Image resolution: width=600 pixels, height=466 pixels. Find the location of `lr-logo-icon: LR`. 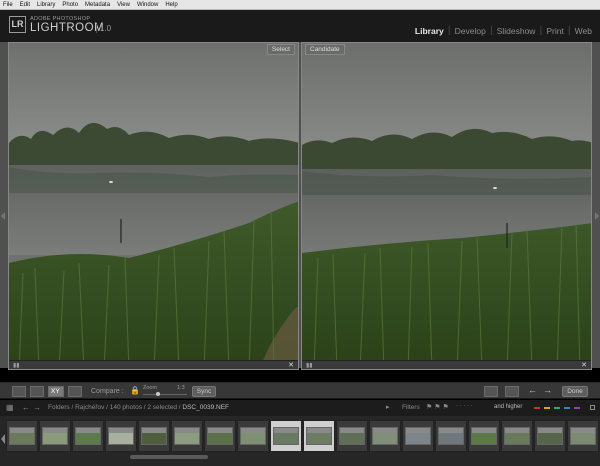

lr-logo-icon: LR is located at coordinates (17, 24).